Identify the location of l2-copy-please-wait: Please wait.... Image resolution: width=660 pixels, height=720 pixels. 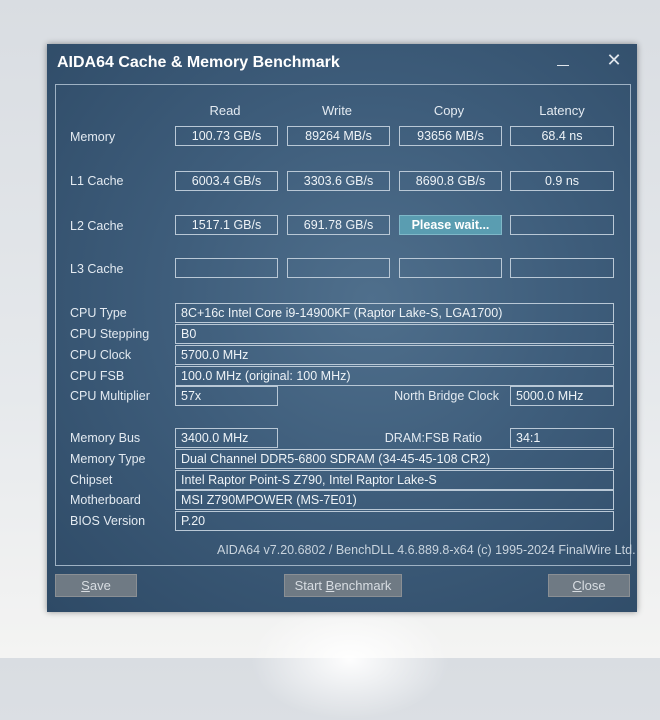
(450, 225).